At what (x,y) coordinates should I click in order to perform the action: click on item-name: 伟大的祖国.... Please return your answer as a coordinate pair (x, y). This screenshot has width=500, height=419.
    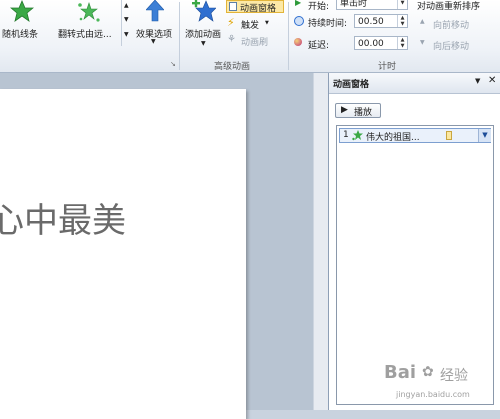
    Looking at the image, I should click on (393, 138).